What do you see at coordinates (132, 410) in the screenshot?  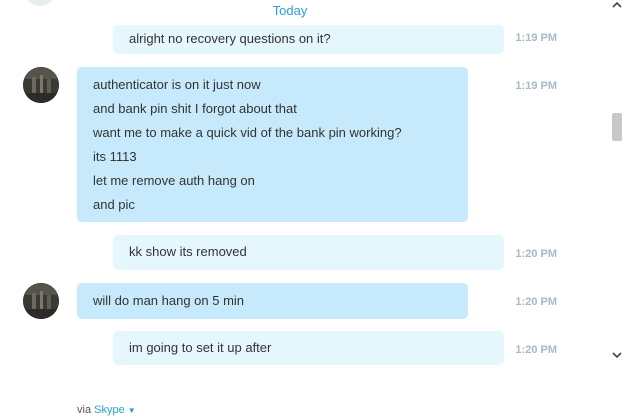 I see `caret-down-icon: ▼` at bounding box center [132, 410].